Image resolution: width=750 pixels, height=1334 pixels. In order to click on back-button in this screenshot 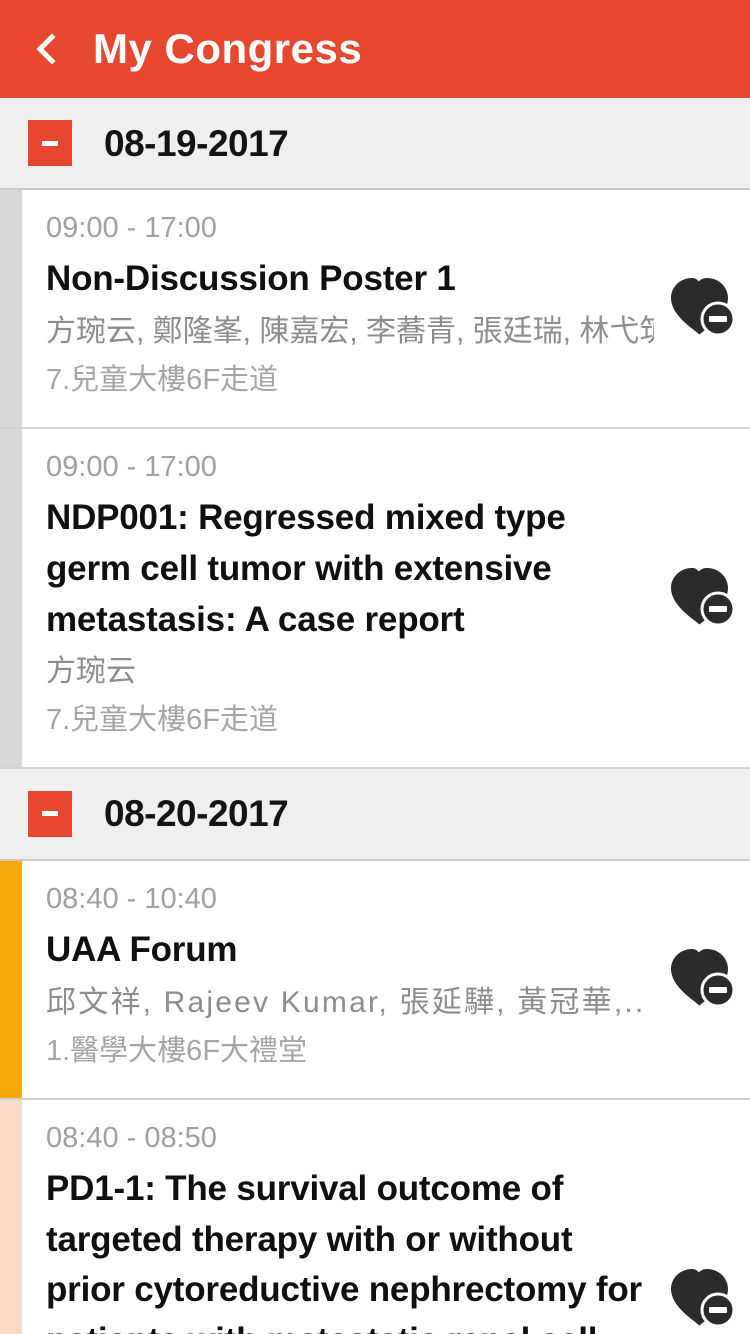, I will do `click(49, 49)`.